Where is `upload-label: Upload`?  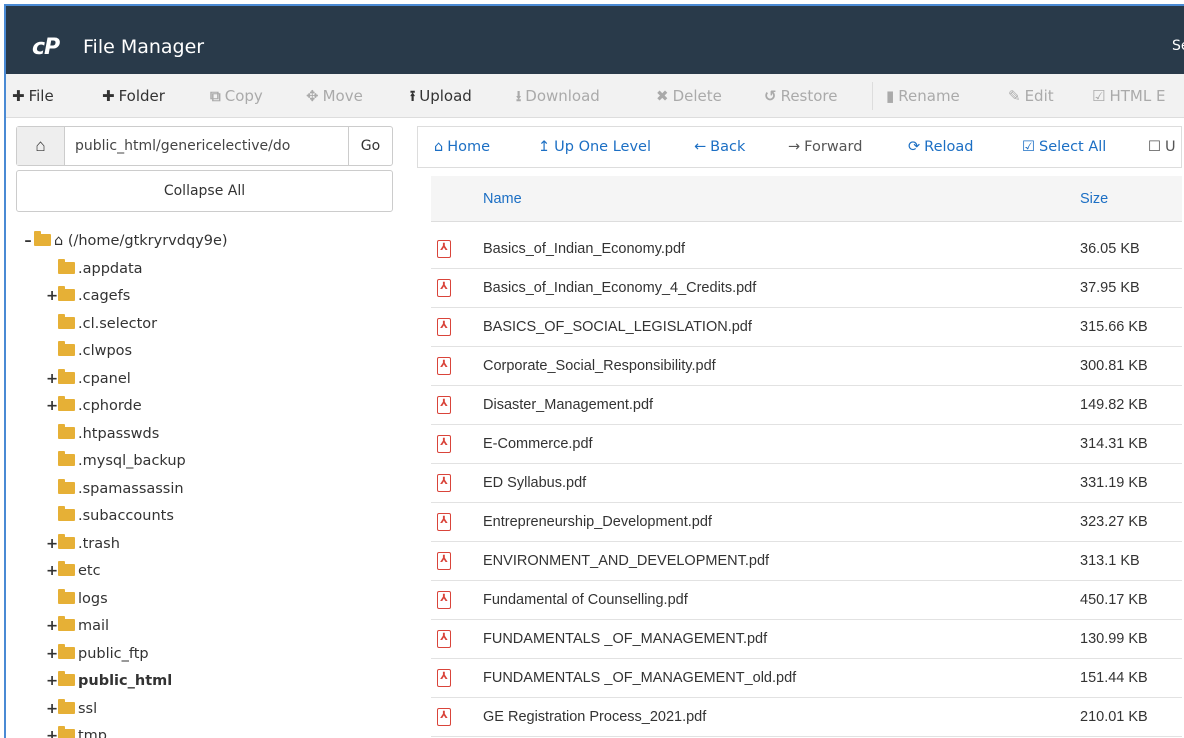 upload-label: Upload is located at coordinates (445, 96).